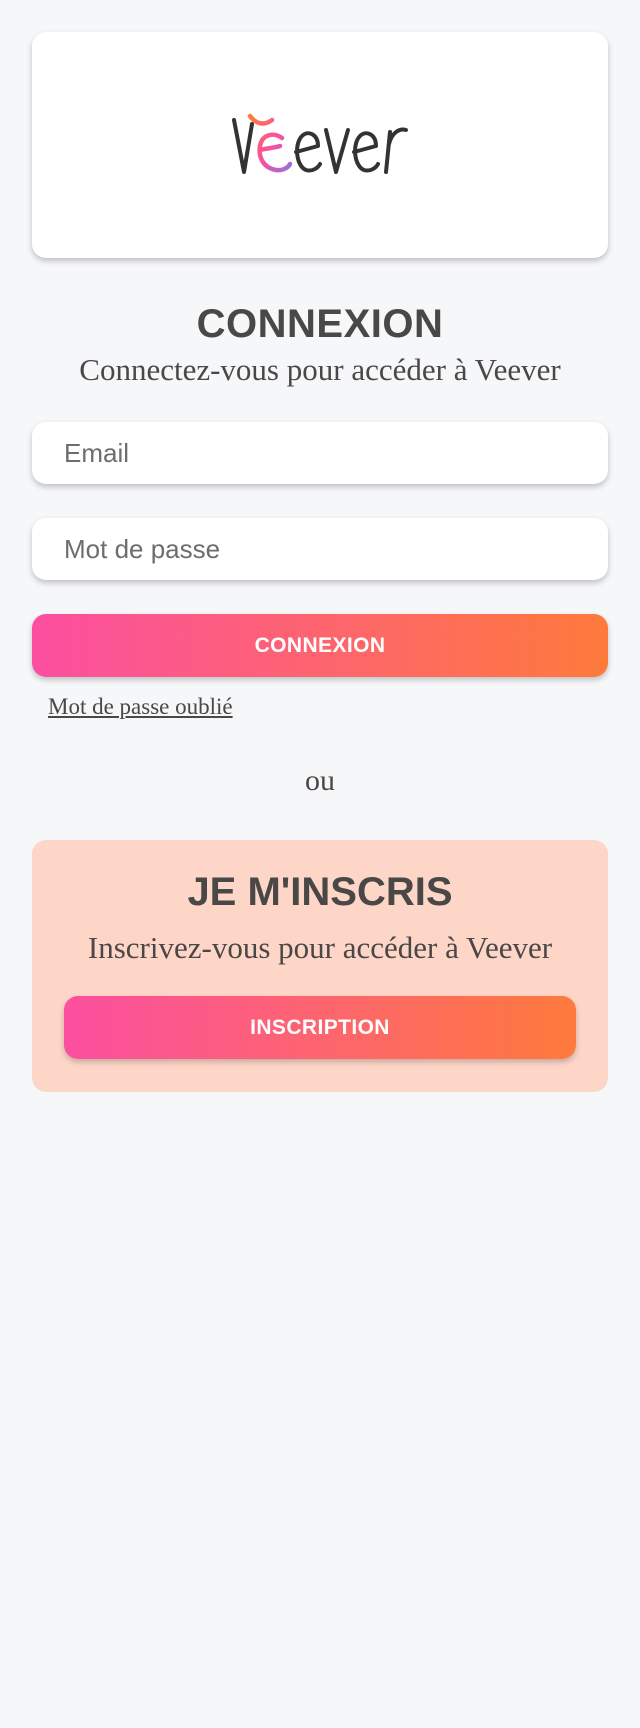  Describe the element at coordinates (320, 780) in the screenshot. I see `or-separator: ou` at that location.